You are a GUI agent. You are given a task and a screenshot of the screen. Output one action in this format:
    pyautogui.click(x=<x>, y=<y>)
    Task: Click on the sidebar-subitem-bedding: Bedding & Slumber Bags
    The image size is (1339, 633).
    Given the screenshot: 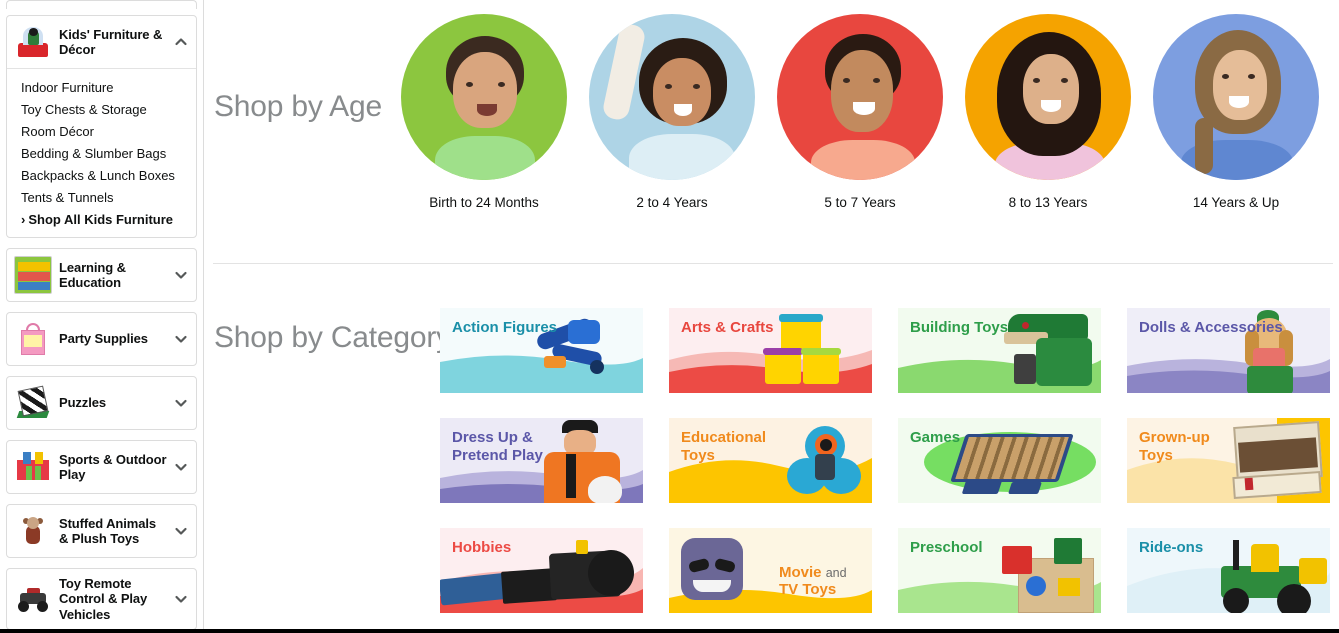 What is the action you would take?
    pyautogui.click(x=101, y=154)
    